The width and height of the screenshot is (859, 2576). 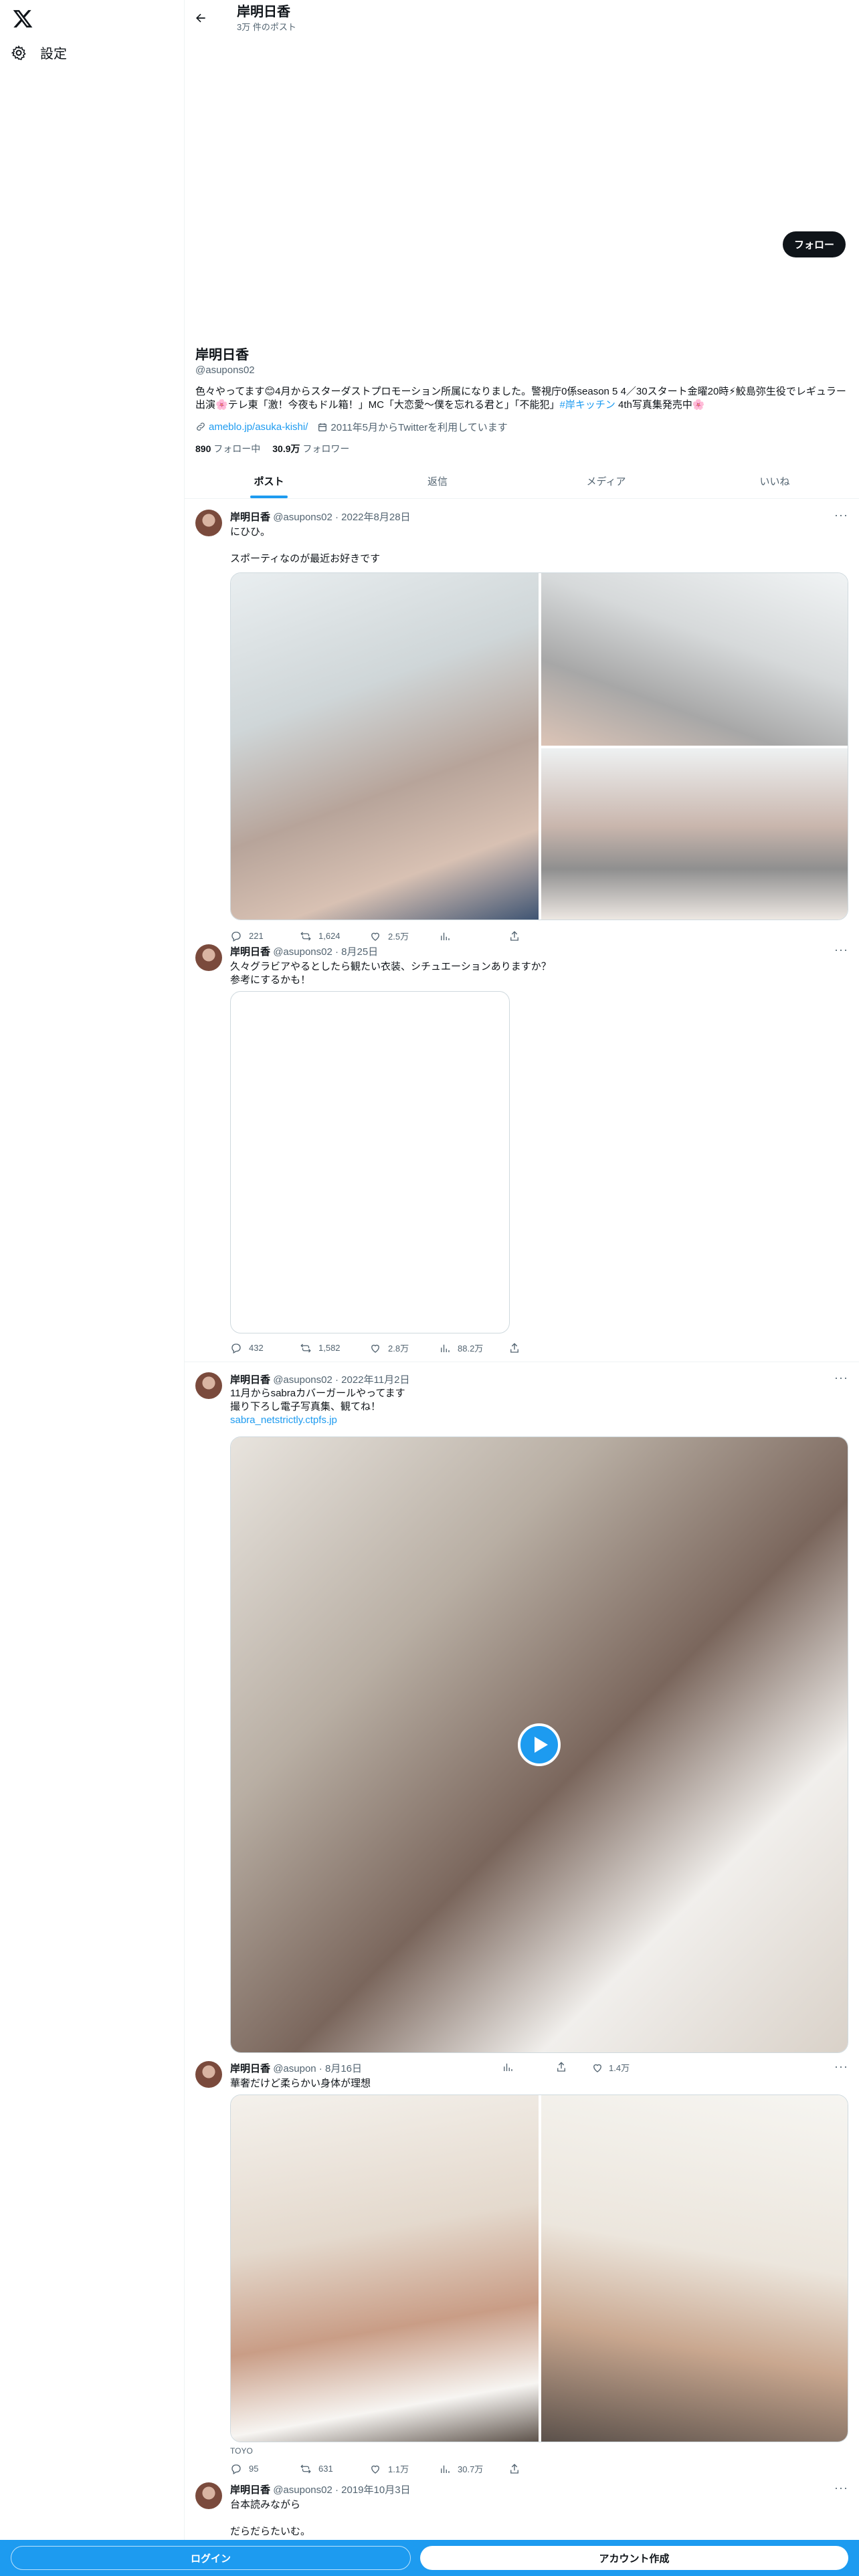 I want to click on like-button: 2.8万, so click(x=404, y=1348).